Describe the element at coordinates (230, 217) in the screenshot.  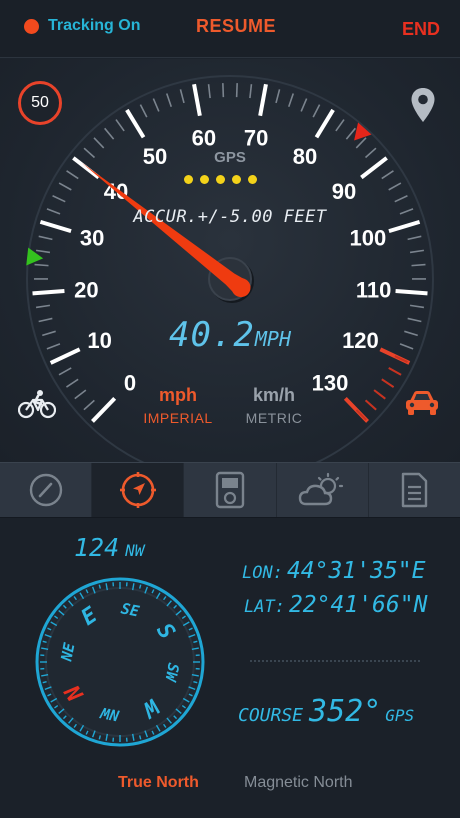
I see `gps-accuracy: ACCUR.+/-5.00 FEET` at that location.